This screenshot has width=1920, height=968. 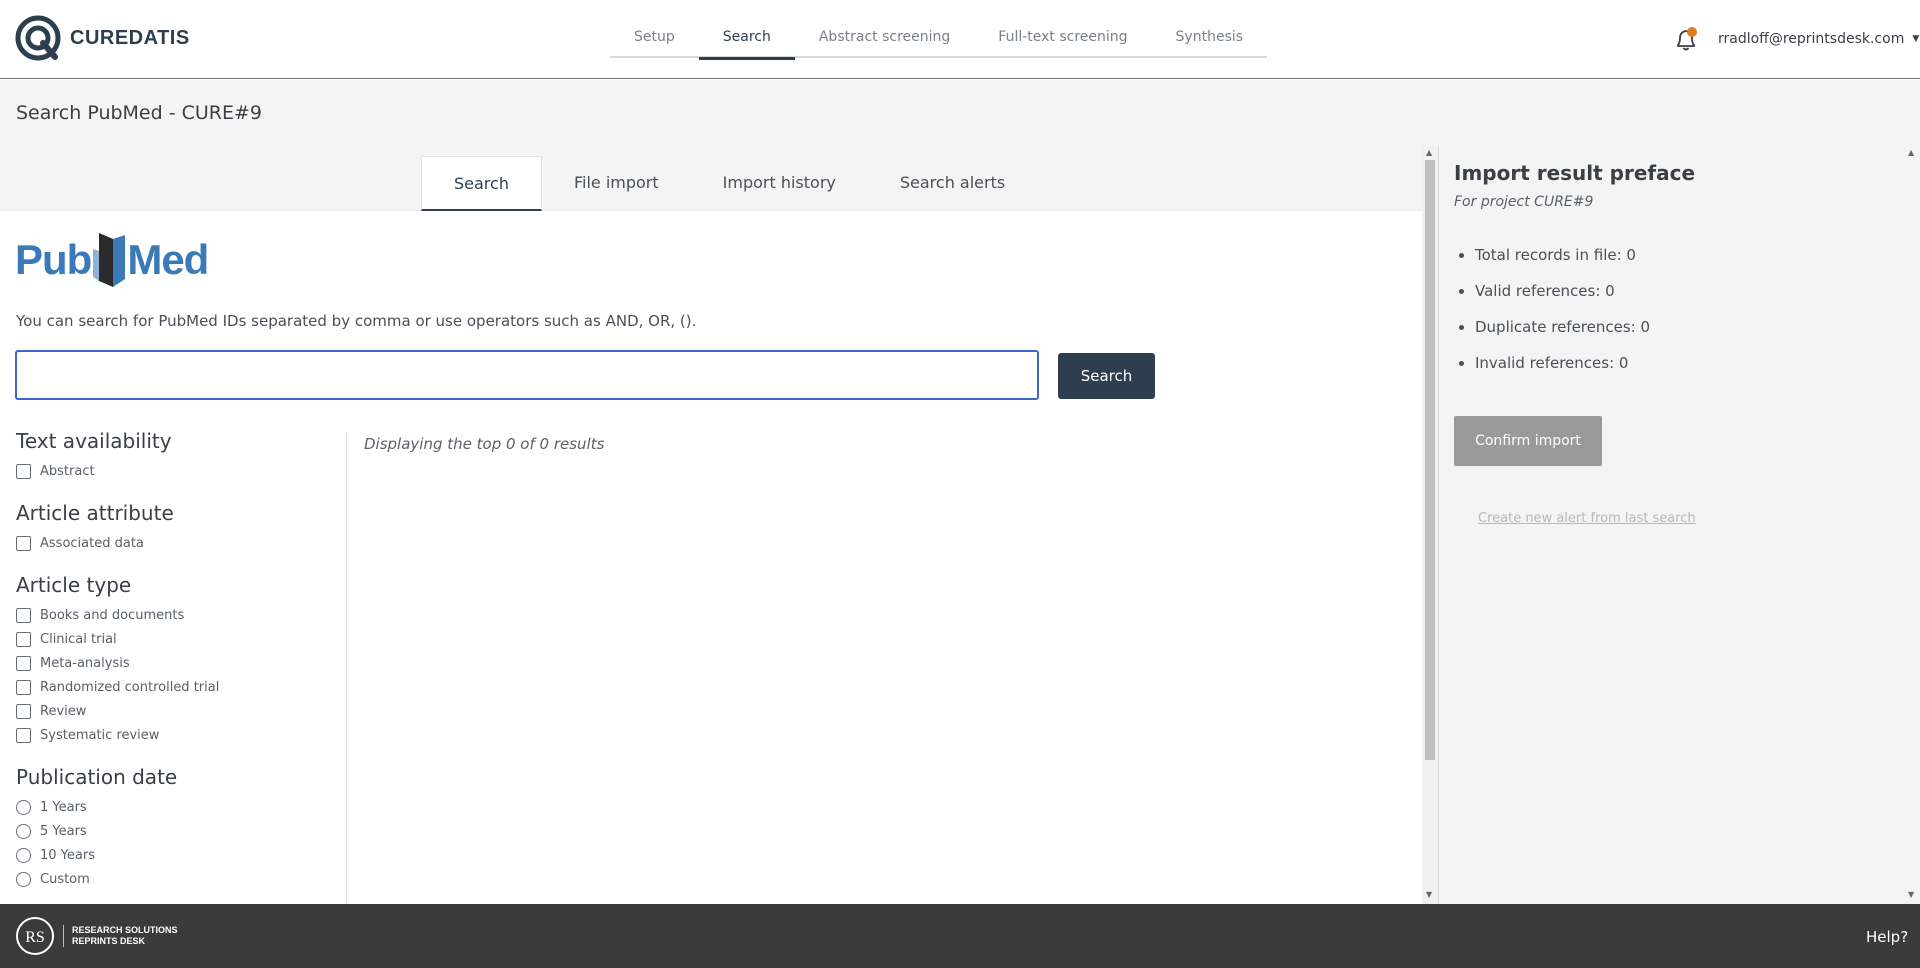 I want to click on footer-logo-text: RESEARCH SOLUTIONS REPRINTS DESK, so click(x=120, y=936).